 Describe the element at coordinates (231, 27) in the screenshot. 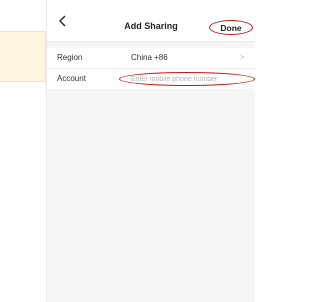

I see `done-button: Done` at that location.